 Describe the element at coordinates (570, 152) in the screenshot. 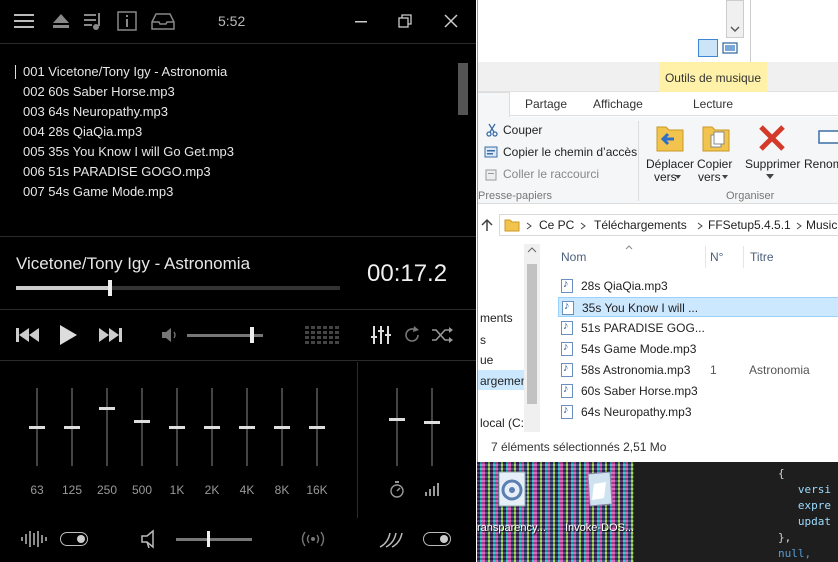

I see `copy-path-button: Copier le chemin d’accès` at that location.